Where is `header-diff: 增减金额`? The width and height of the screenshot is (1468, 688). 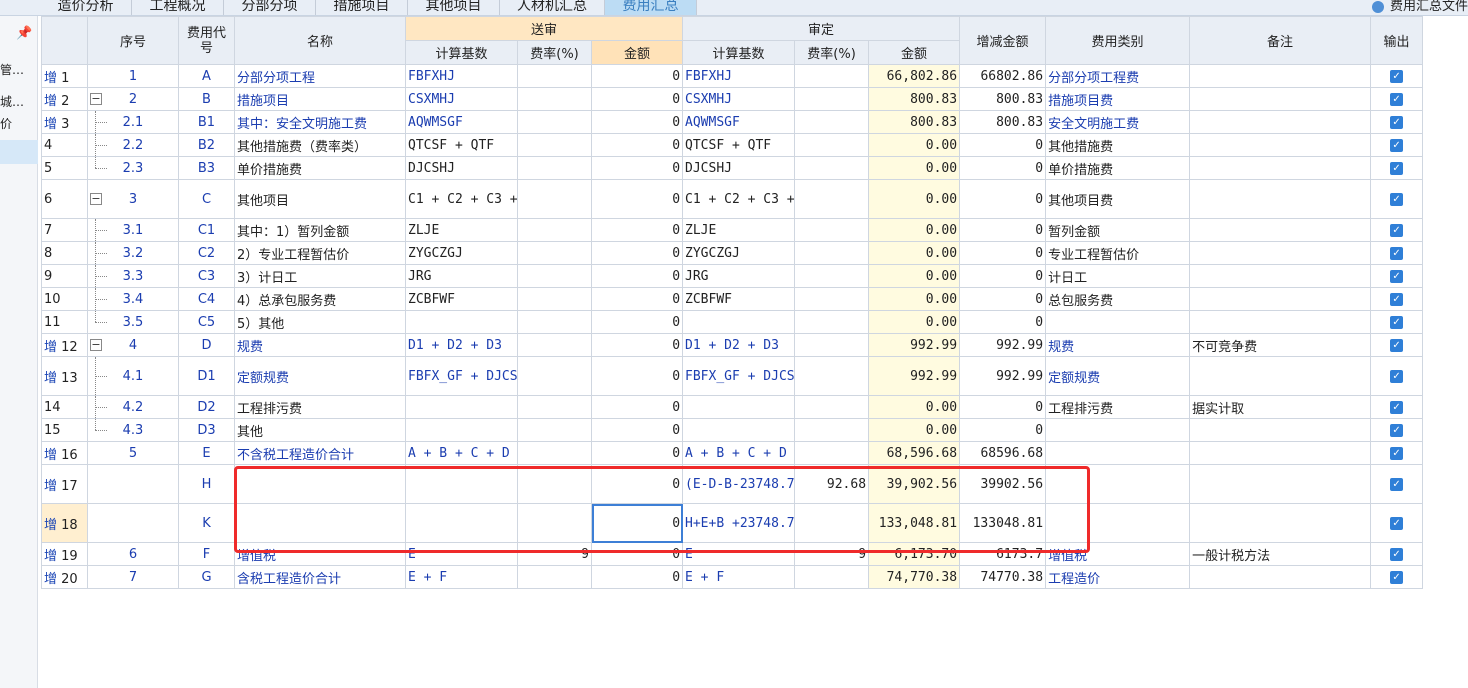
header-diff: 增减金额 is located at coordinates (1003, 40).